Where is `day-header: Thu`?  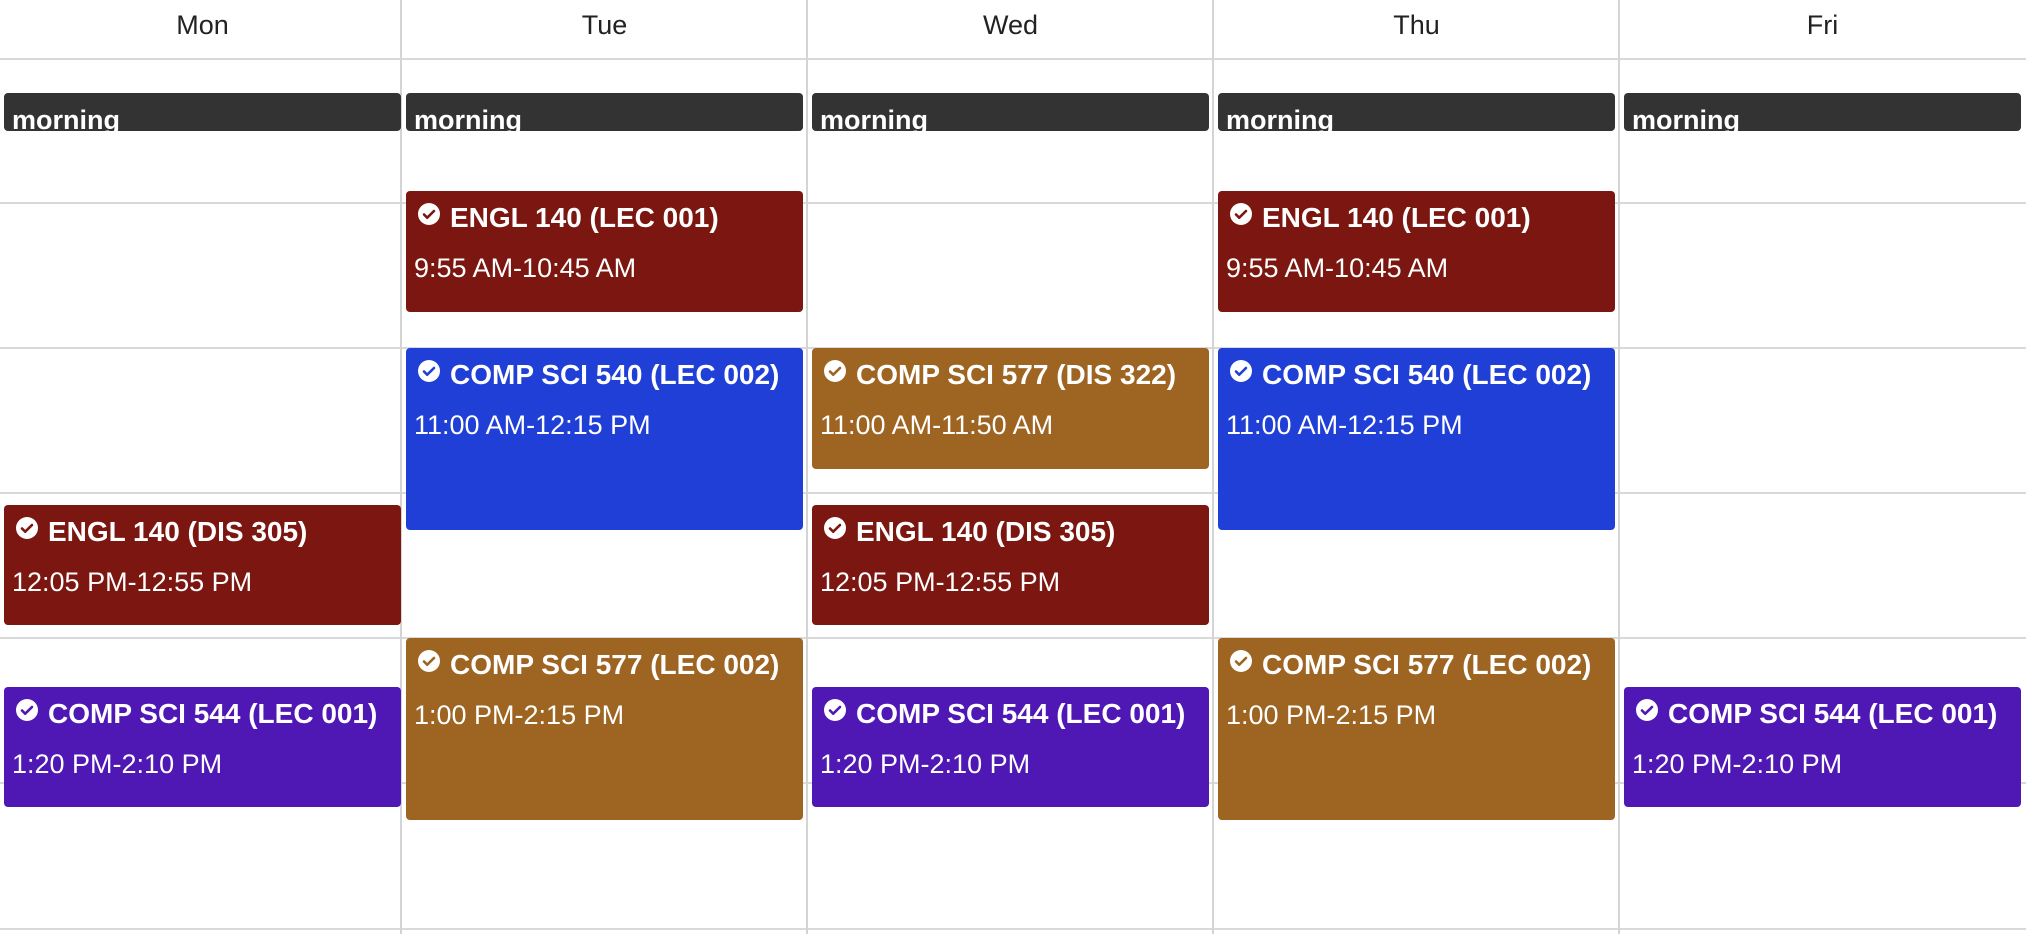
day-header: Thu is located at coordinates (1416, 25).